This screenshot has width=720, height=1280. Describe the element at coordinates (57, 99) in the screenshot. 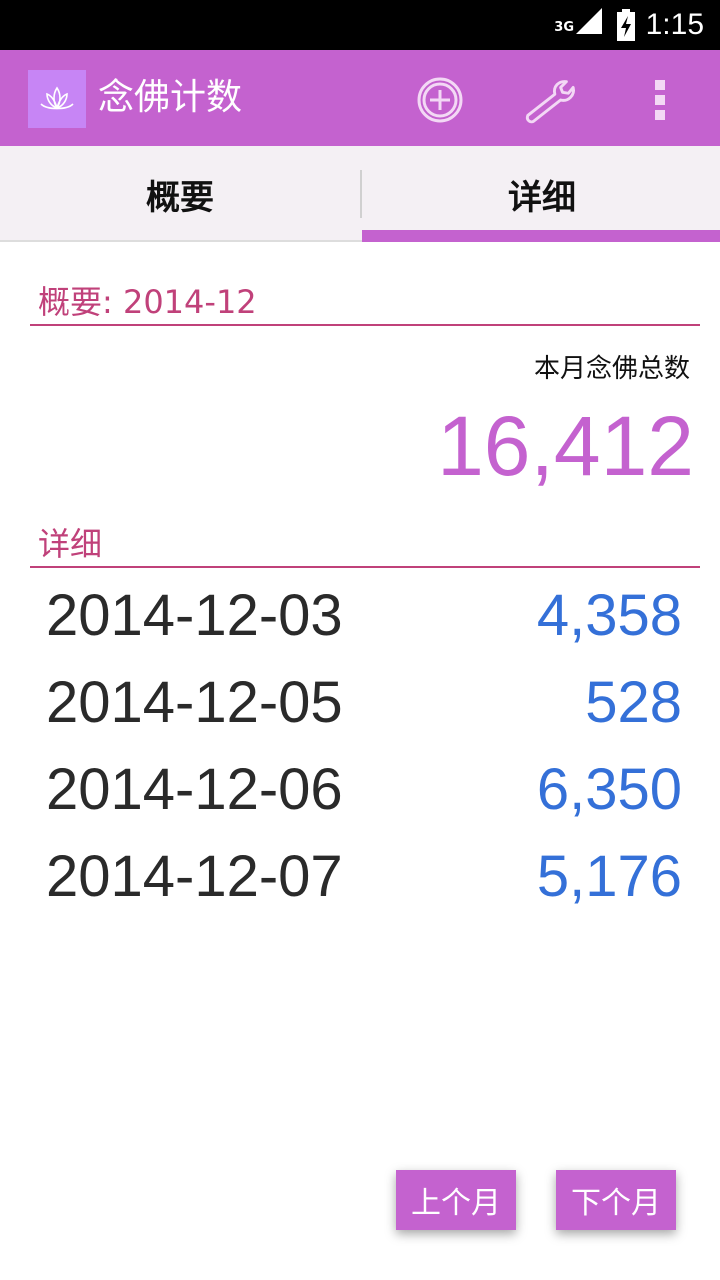

I see `lotus-logo-icon` at that location.